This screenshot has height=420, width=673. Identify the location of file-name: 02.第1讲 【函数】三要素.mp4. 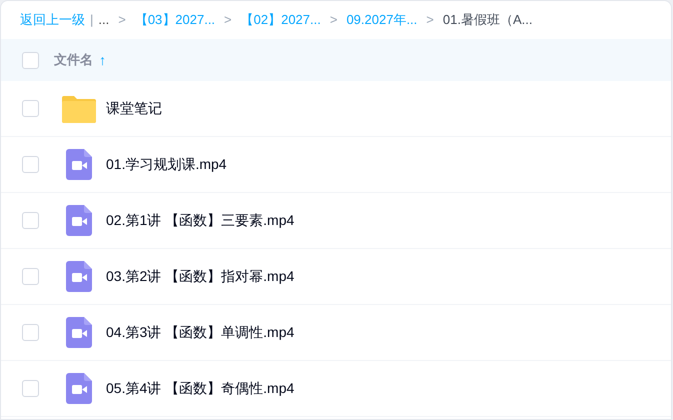
(200, 220).